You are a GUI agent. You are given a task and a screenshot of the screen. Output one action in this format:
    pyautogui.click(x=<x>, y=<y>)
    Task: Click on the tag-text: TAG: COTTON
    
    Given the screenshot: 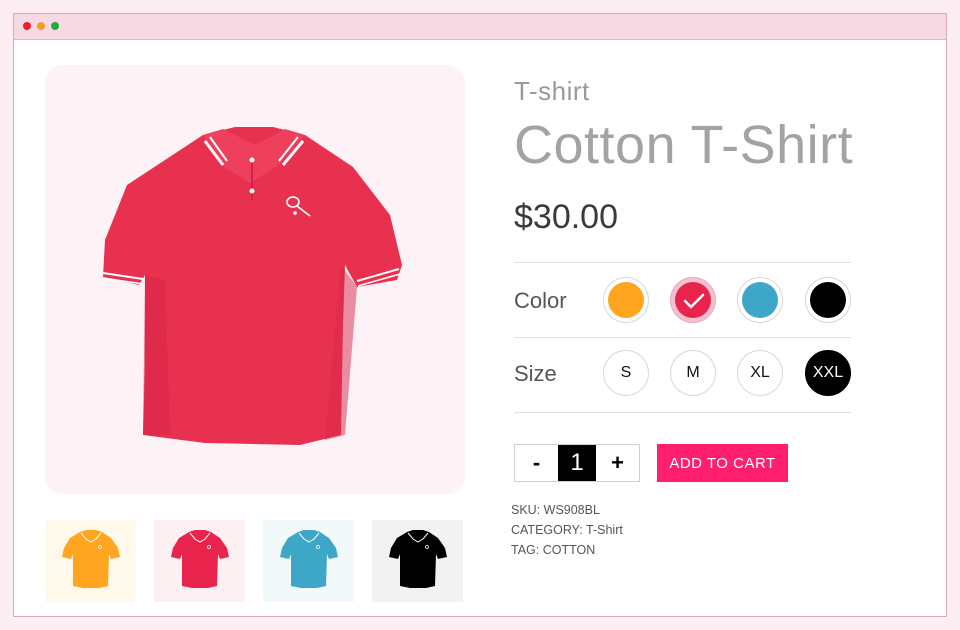 What is the action you would take?
    pyautogui.click(x=553, y=550)
    